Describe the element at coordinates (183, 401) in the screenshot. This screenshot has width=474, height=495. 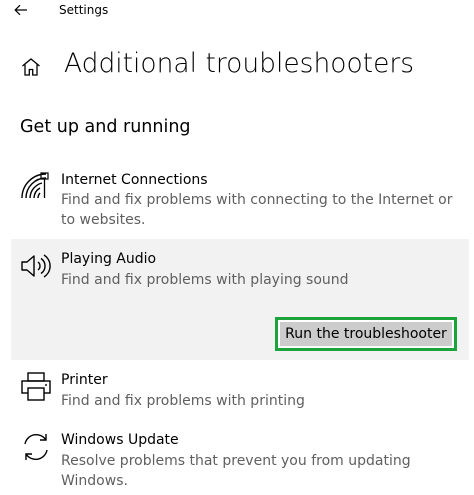
I see `troubleshooter-description: Find and fix problems with printing` at that location.